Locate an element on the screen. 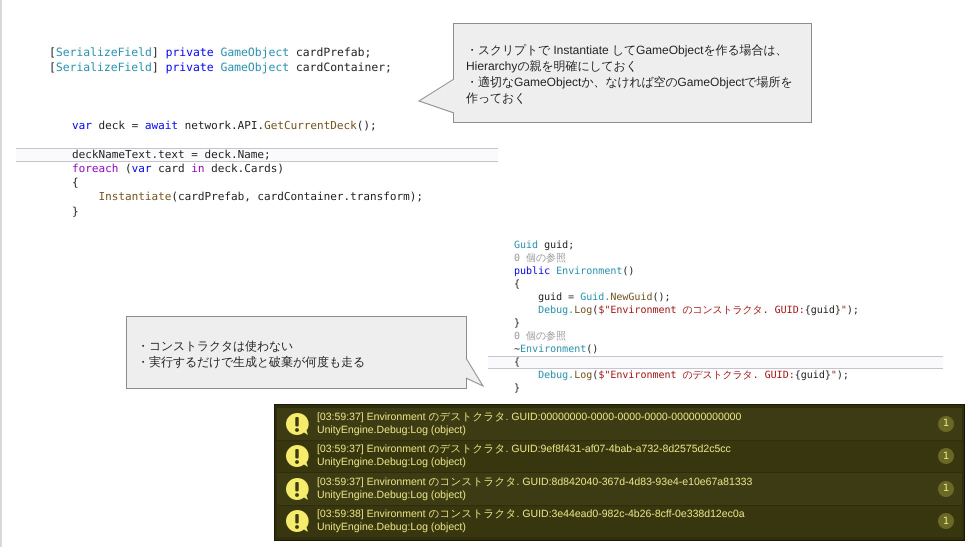 The height and width of the screenshot is (547, 967). code-line: Debug.Log($"Environment のデストクラタ. GUID:{guid}"); is located at coordinates (693, 375).